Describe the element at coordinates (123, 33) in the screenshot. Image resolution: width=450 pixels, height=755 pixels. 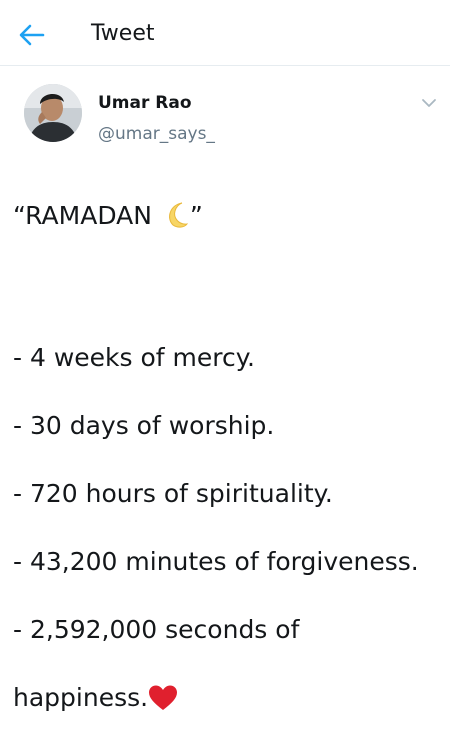
I see `page-title: Tweet` at that location.